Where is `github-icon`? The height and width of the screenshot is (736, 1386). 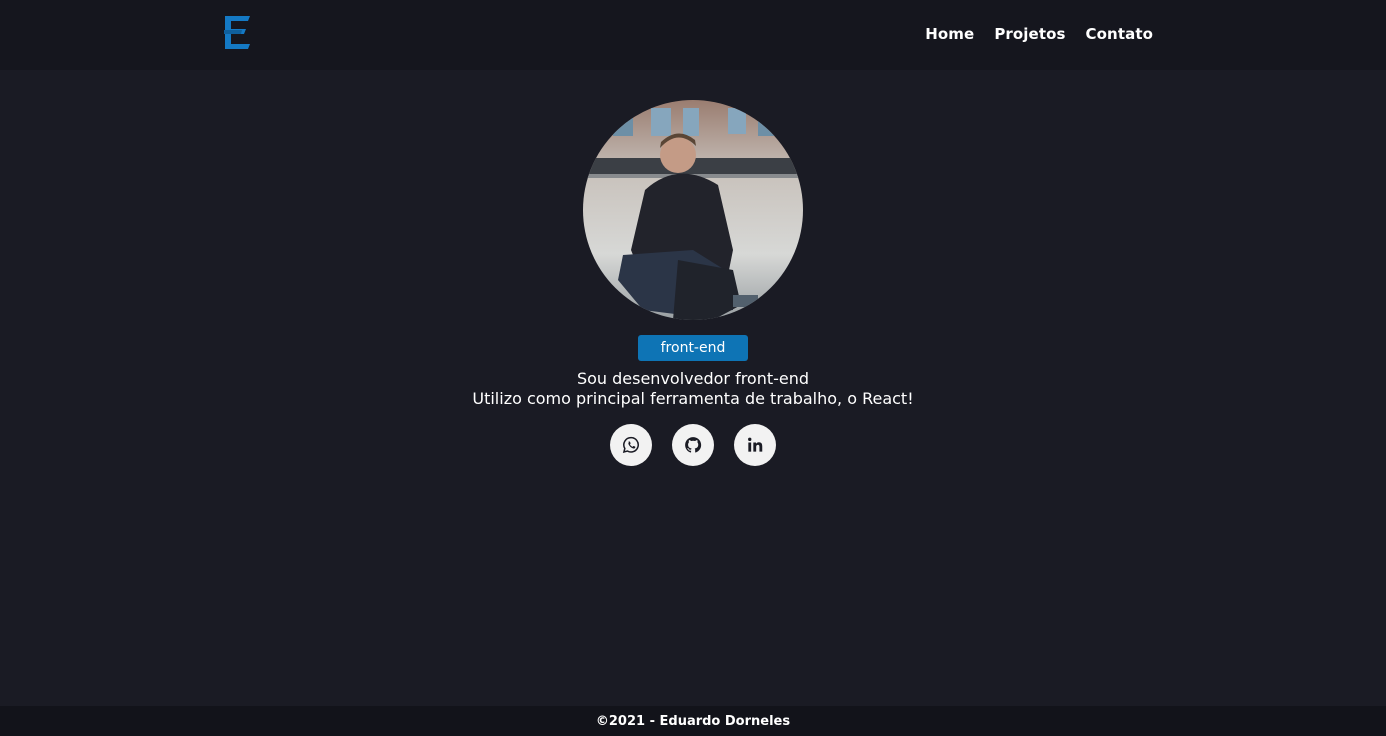
github-icon is located at coordinates (693, 445).